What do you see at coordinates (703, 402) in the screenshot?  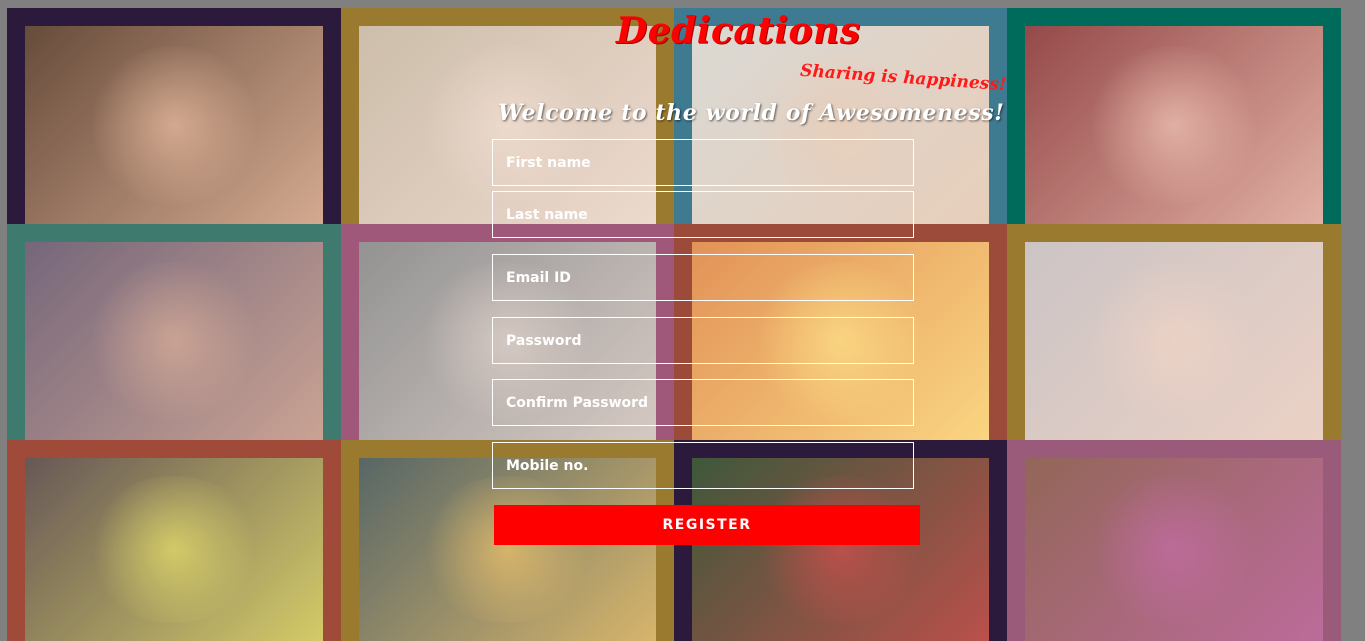 I see `confirm-password-field` at bounding box center [703, 402].